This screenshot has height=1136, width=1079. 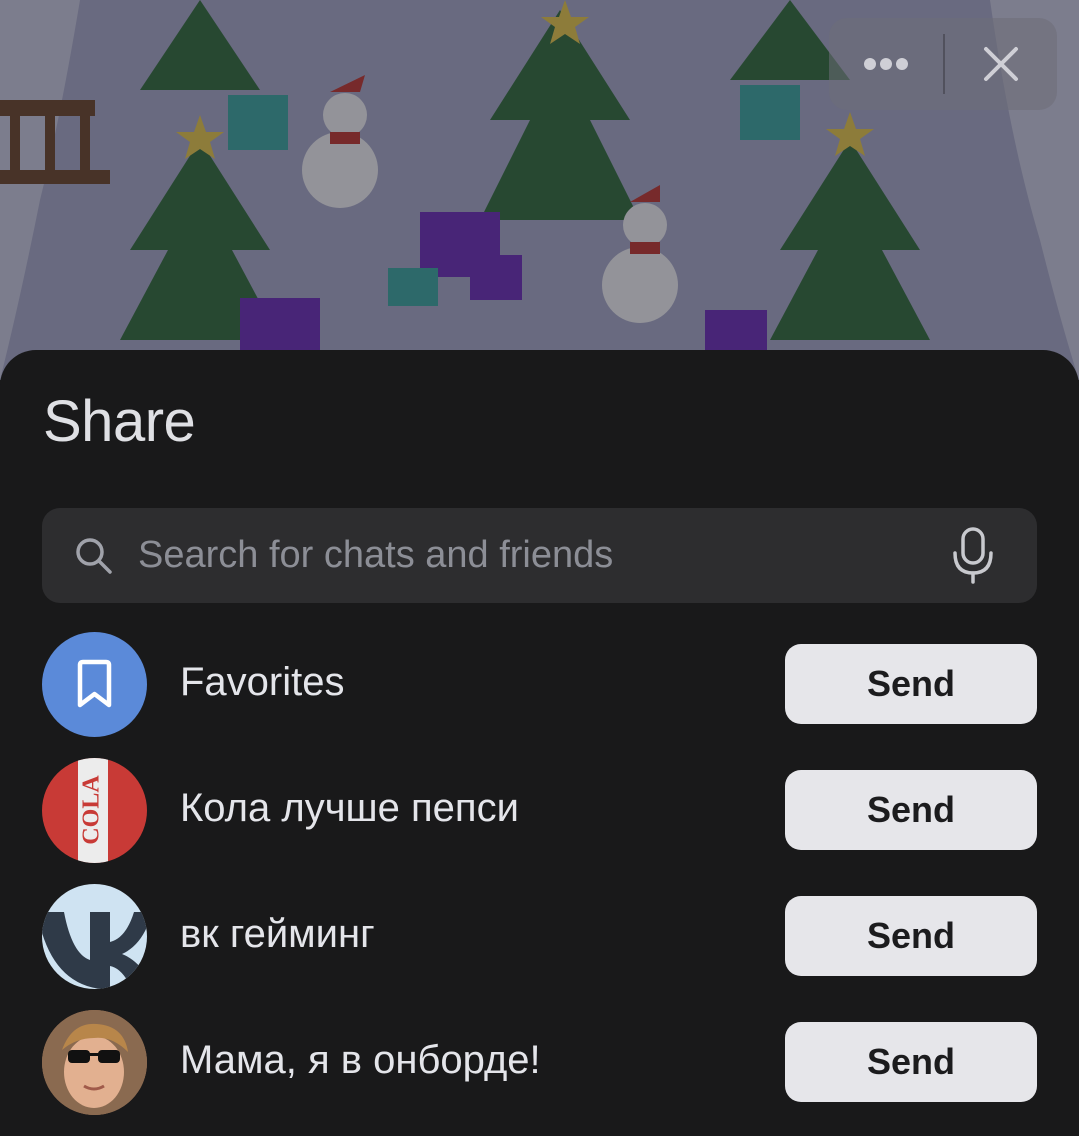 I want to click on user-photo, so click(x=94, y=1062).